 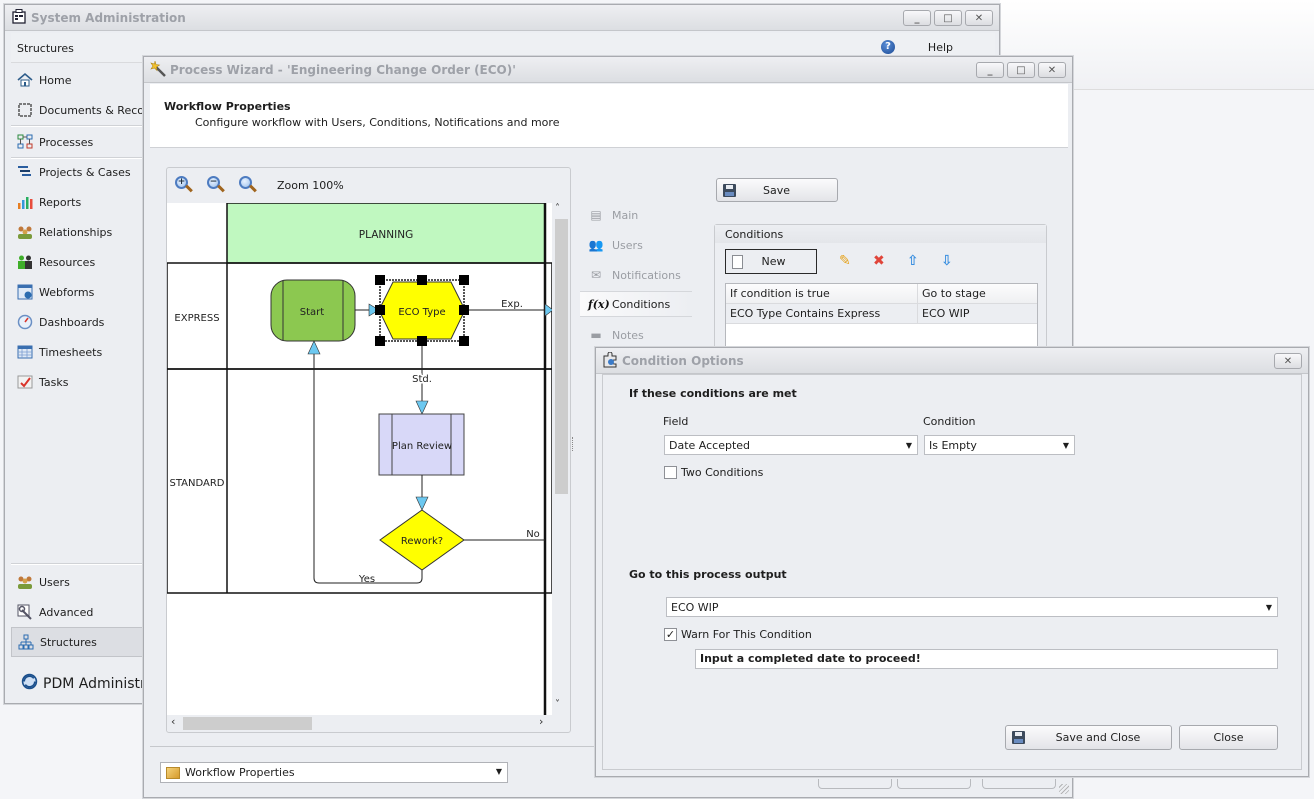 I want to click on save-button: Save, so click(x=777, y=190).